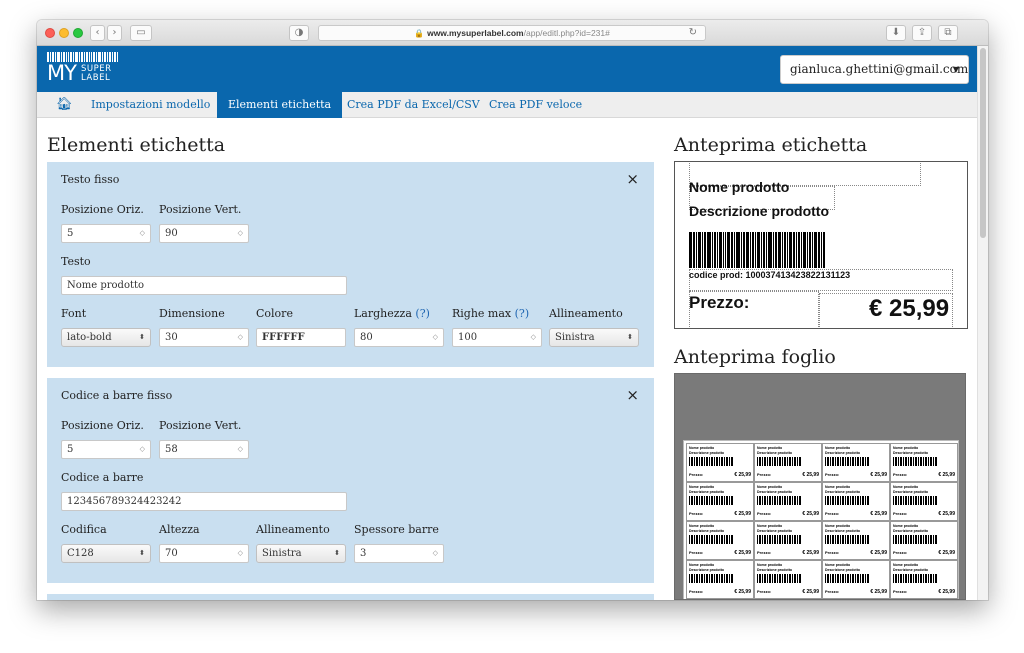 This screenshot has height=653, width=1024. Describe the element at coordinates (62, 73) in the screenshot. I see `logo-my: MY` at that location.